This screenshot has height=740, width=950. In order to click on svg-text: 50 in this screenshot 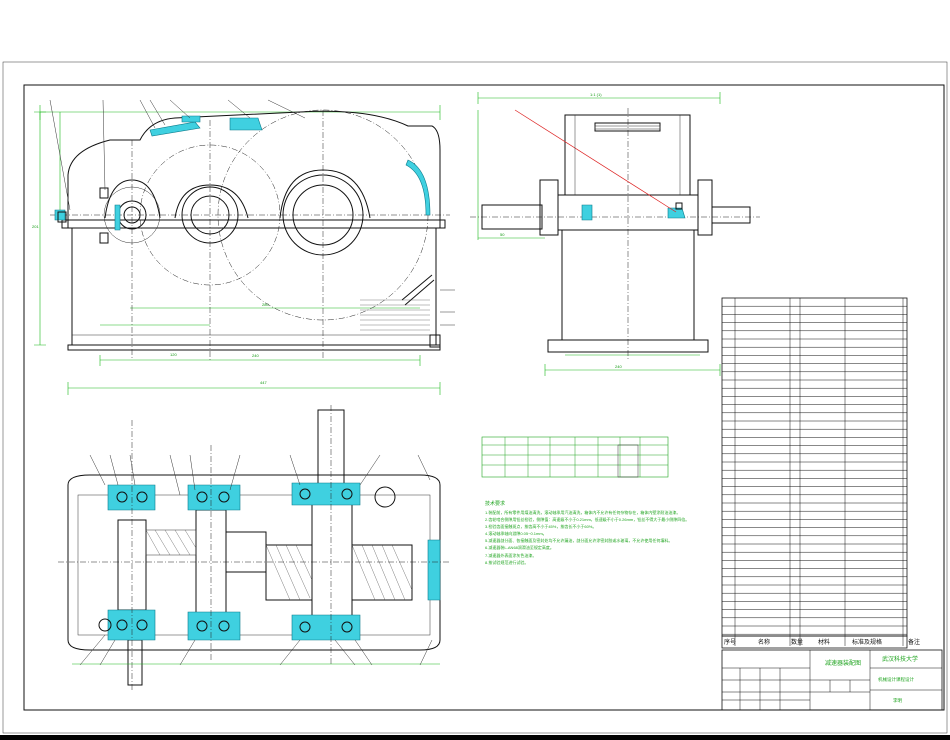, I will do `click(502, 234)`.